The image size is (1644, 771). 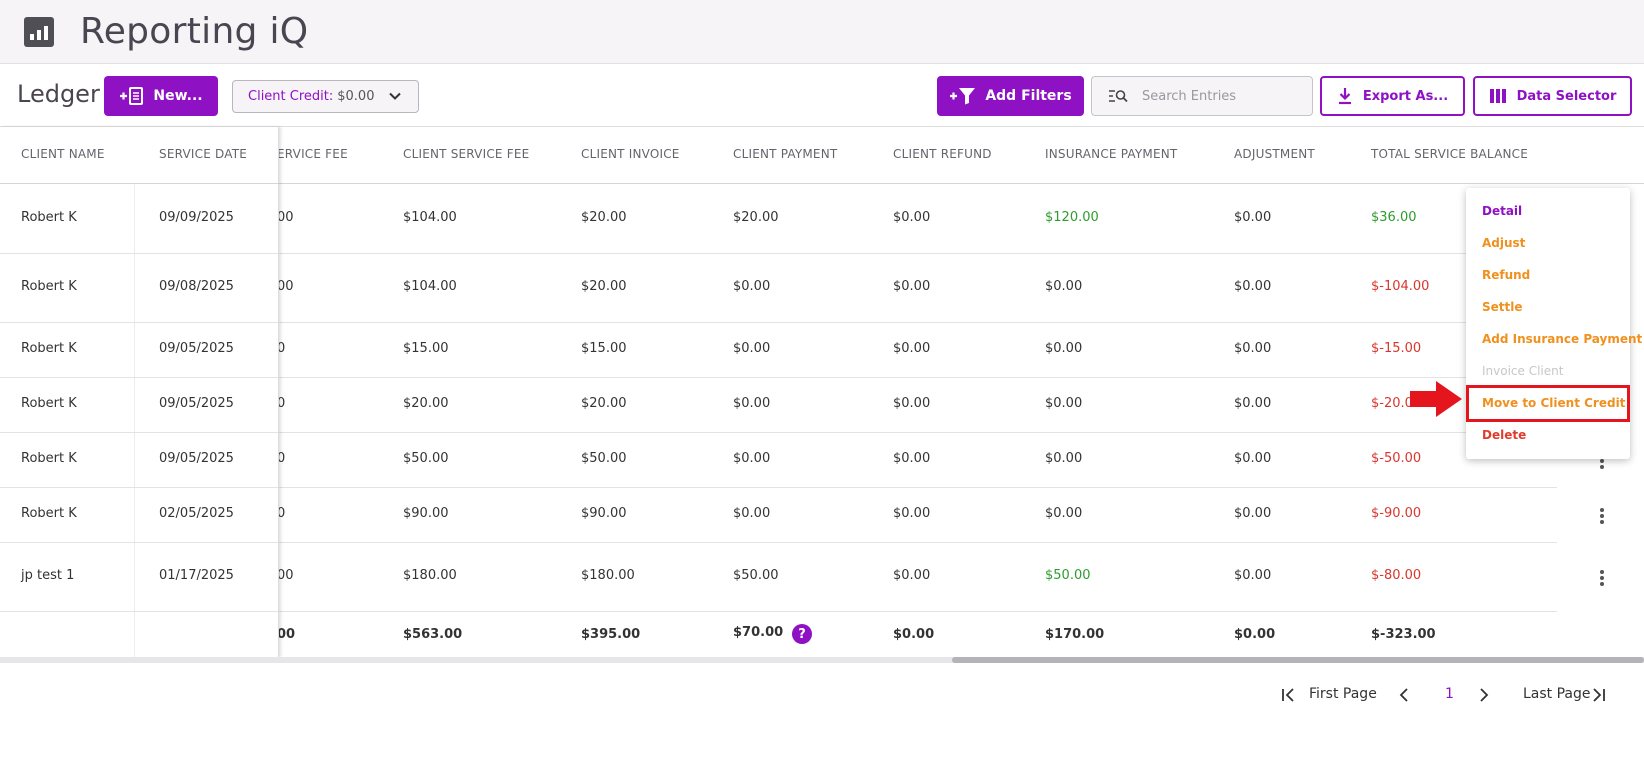 What do you see at coordinates (1557, 694) in the screenshot?
I see `last-page-link: Last Page` at bounding box center [1557, 694].